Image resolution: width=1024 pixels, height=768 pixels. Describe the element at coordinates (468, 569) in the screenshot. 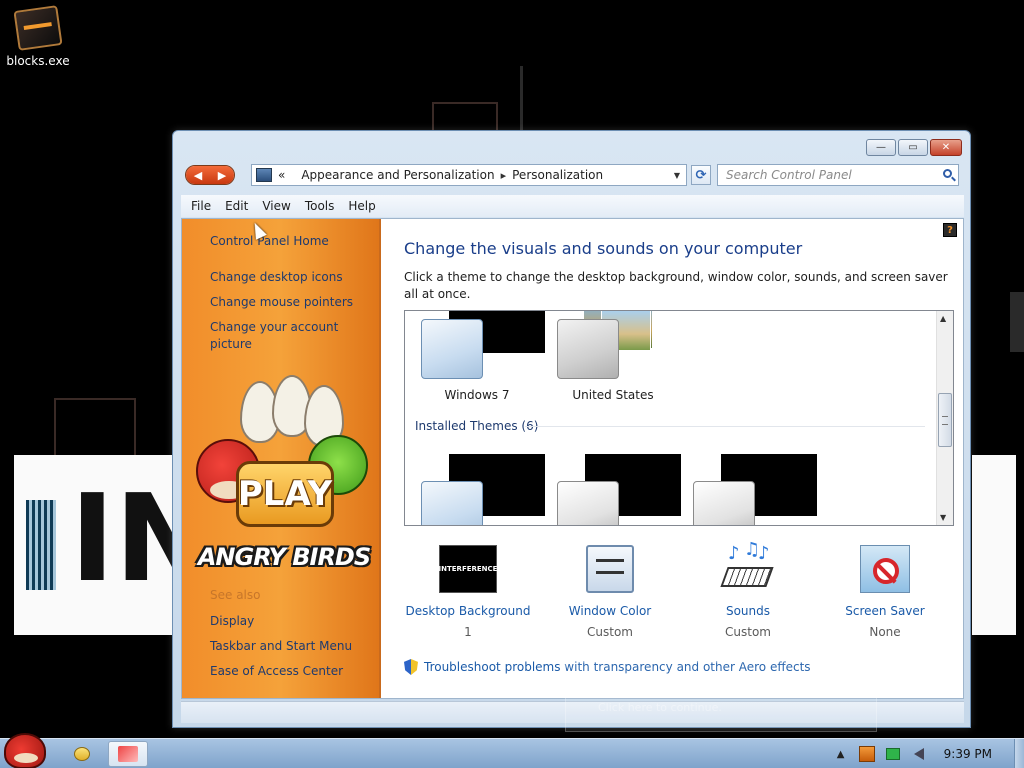

I see `desktop-background-thumb: INTERFERENCE` at that location.